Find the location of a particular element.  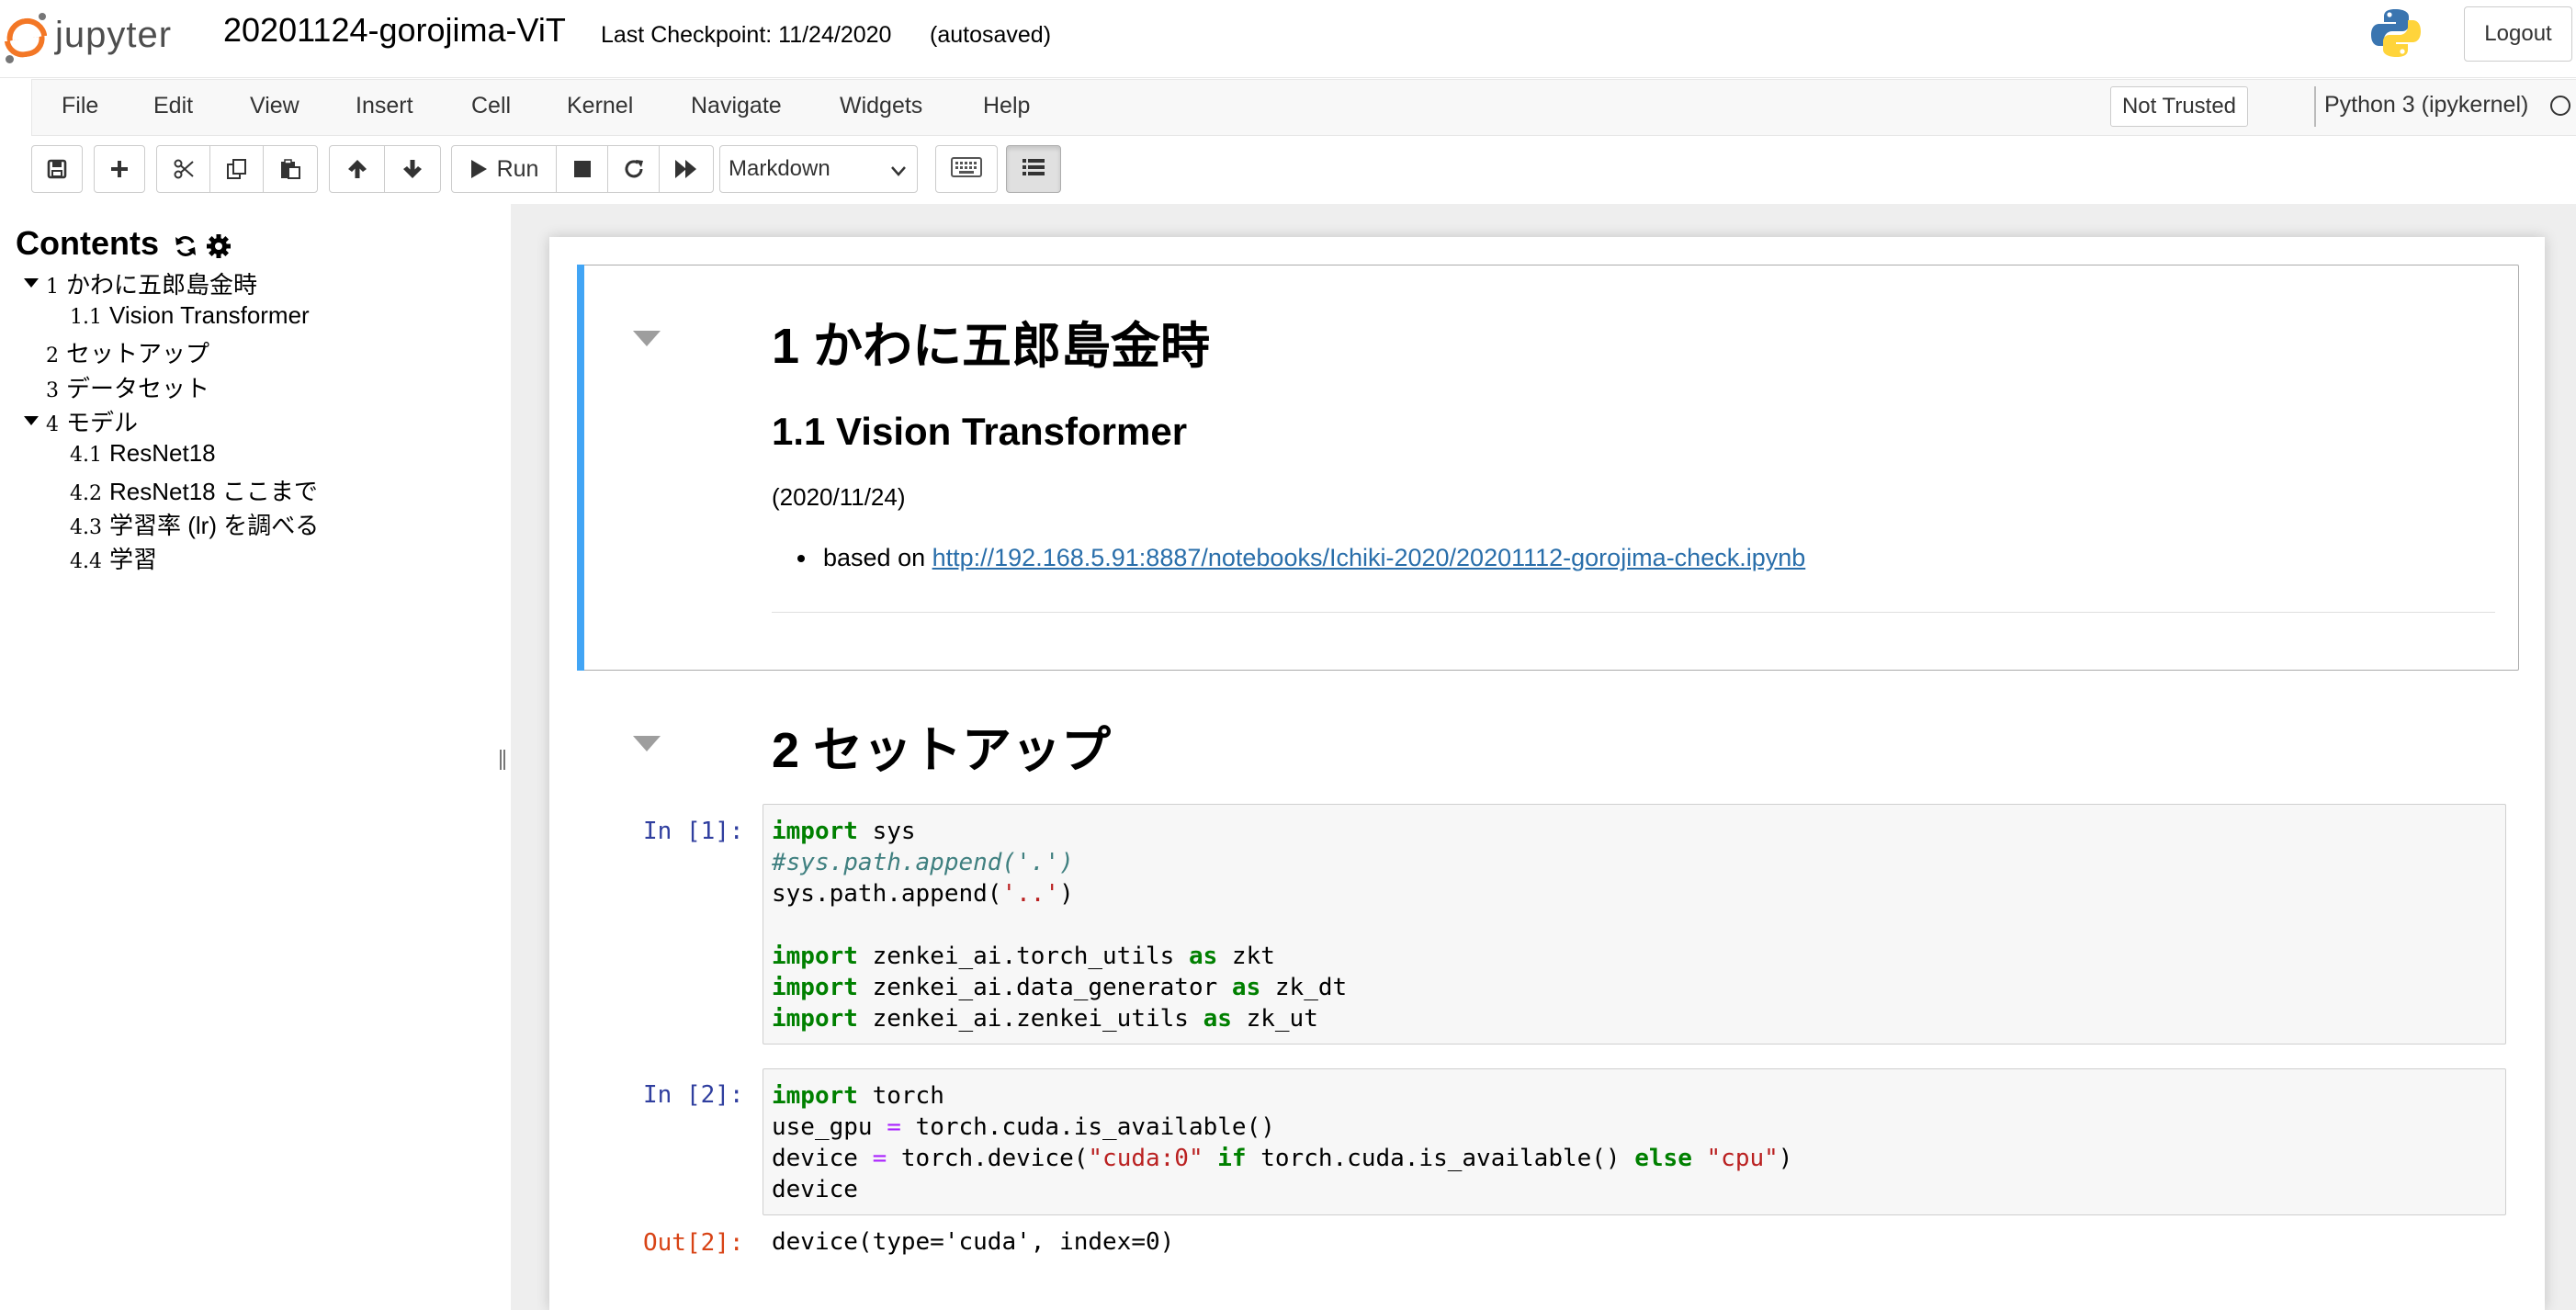

toc-item-label: 学習 is located at coordinates (133, 559).